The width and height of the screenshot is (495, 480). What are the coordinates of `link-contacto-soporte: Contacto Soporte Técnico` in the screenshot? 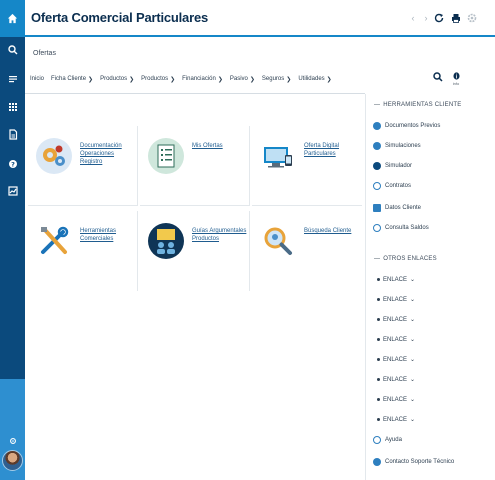 It's located at (413, 462).